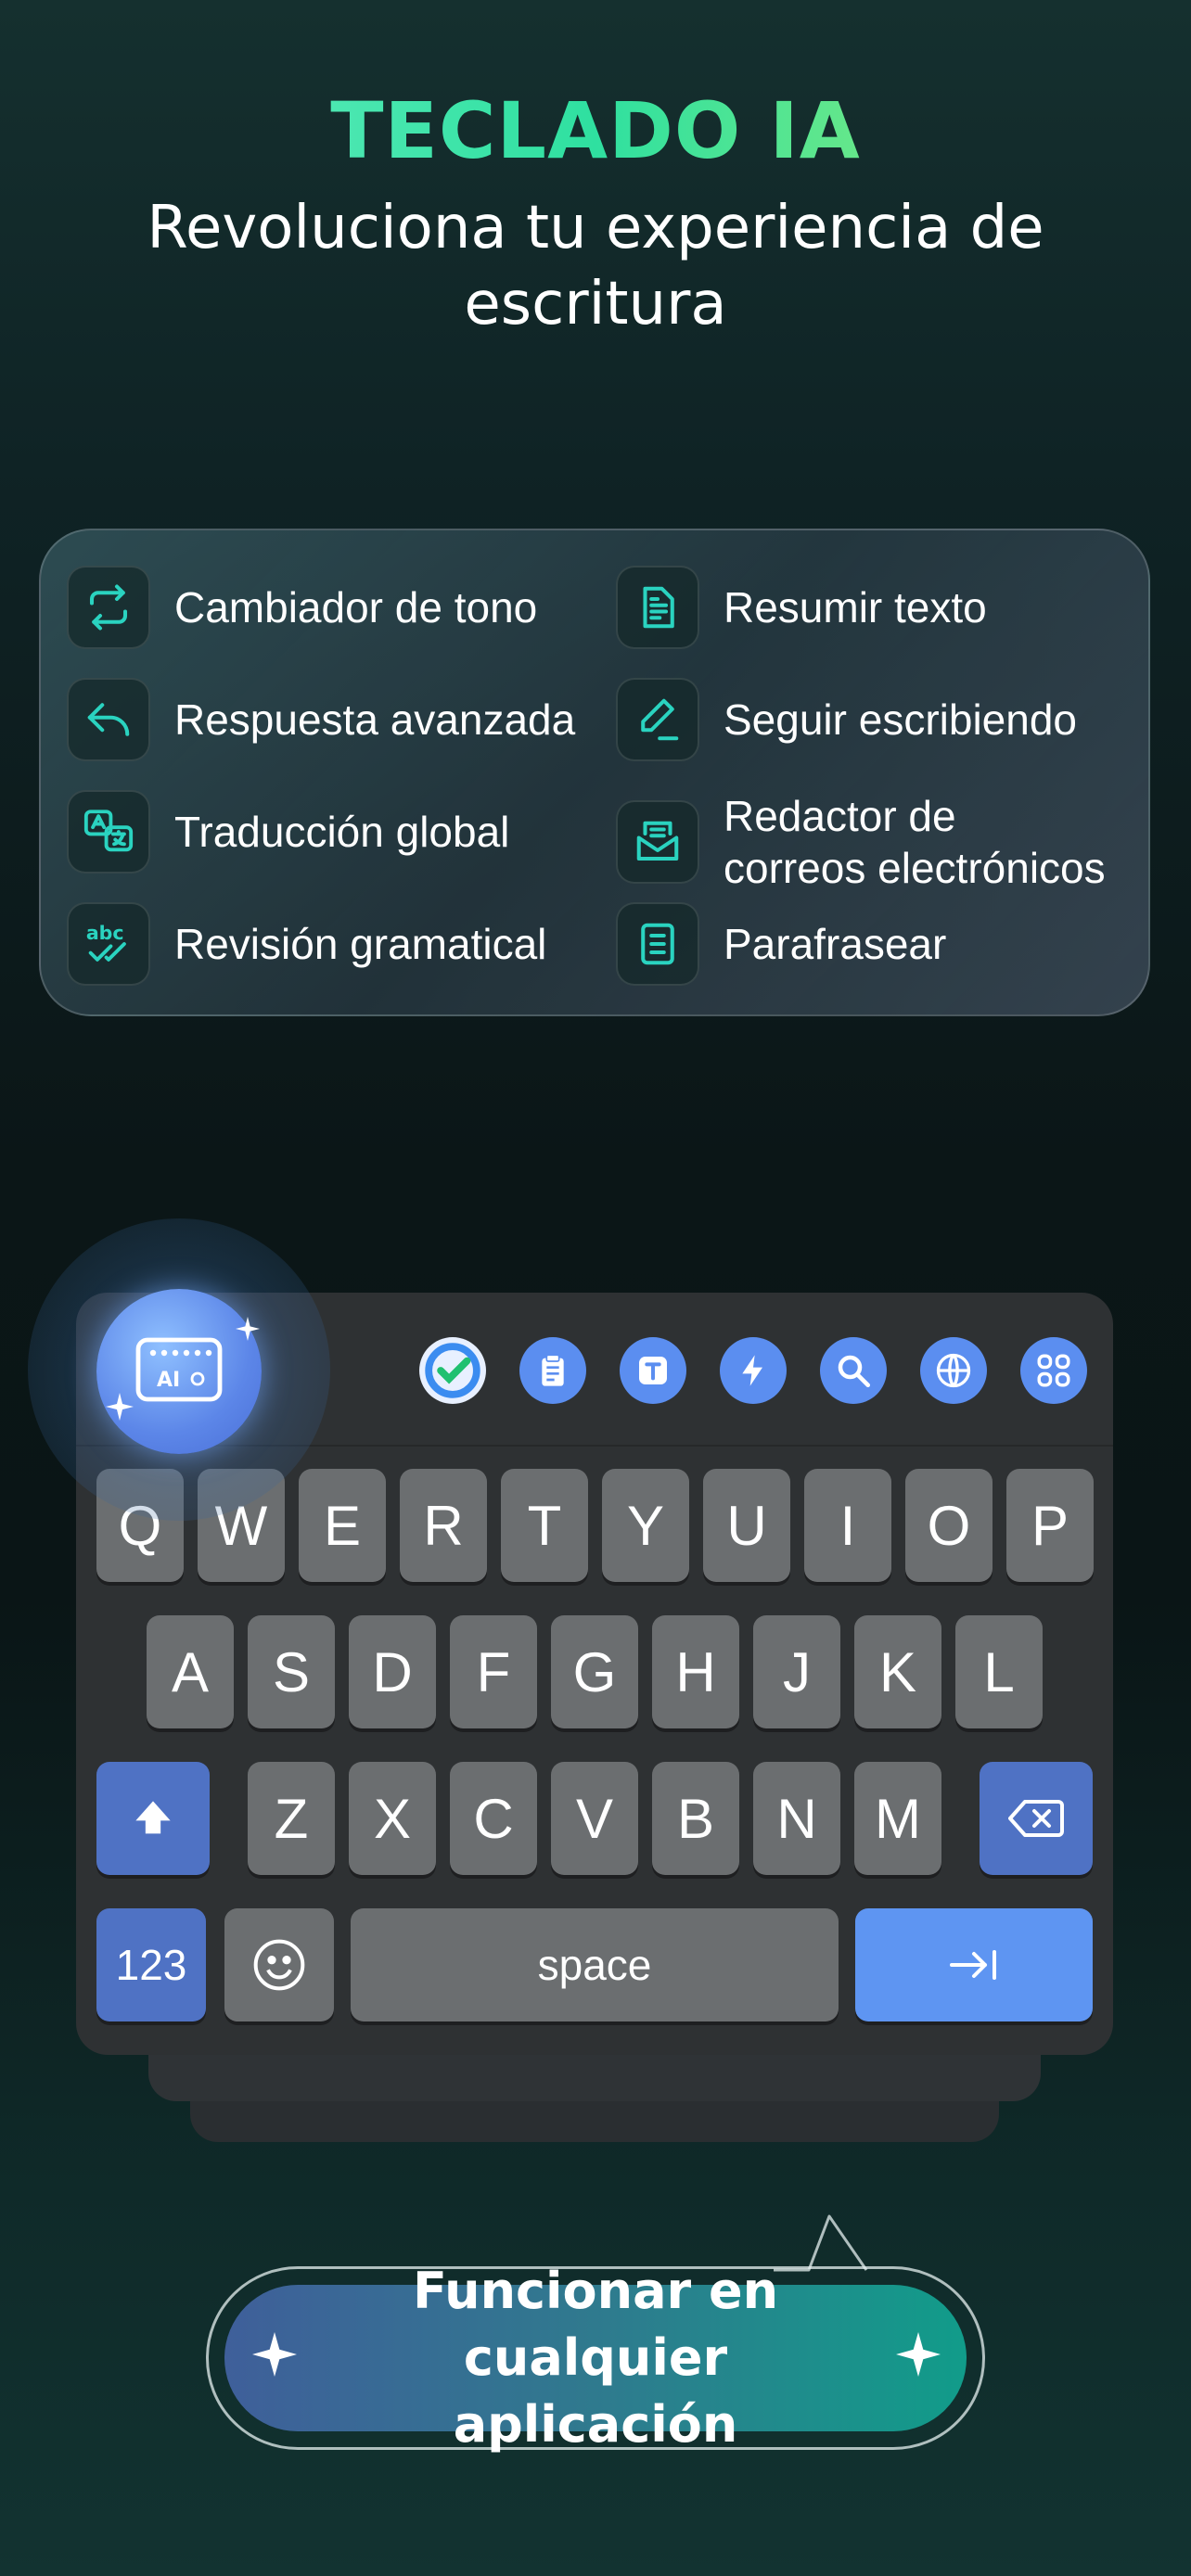  I want to click on key-n: N, so click(796, 1819).